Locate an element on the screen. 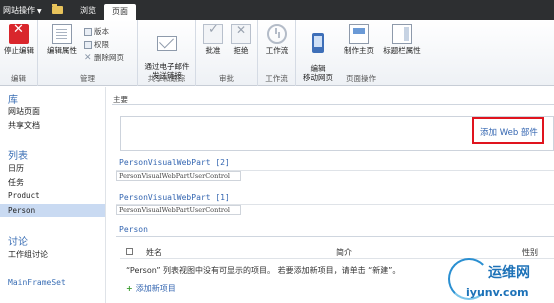  stop-editing-button: 停止编辑 is located at coordinates (19, 39).